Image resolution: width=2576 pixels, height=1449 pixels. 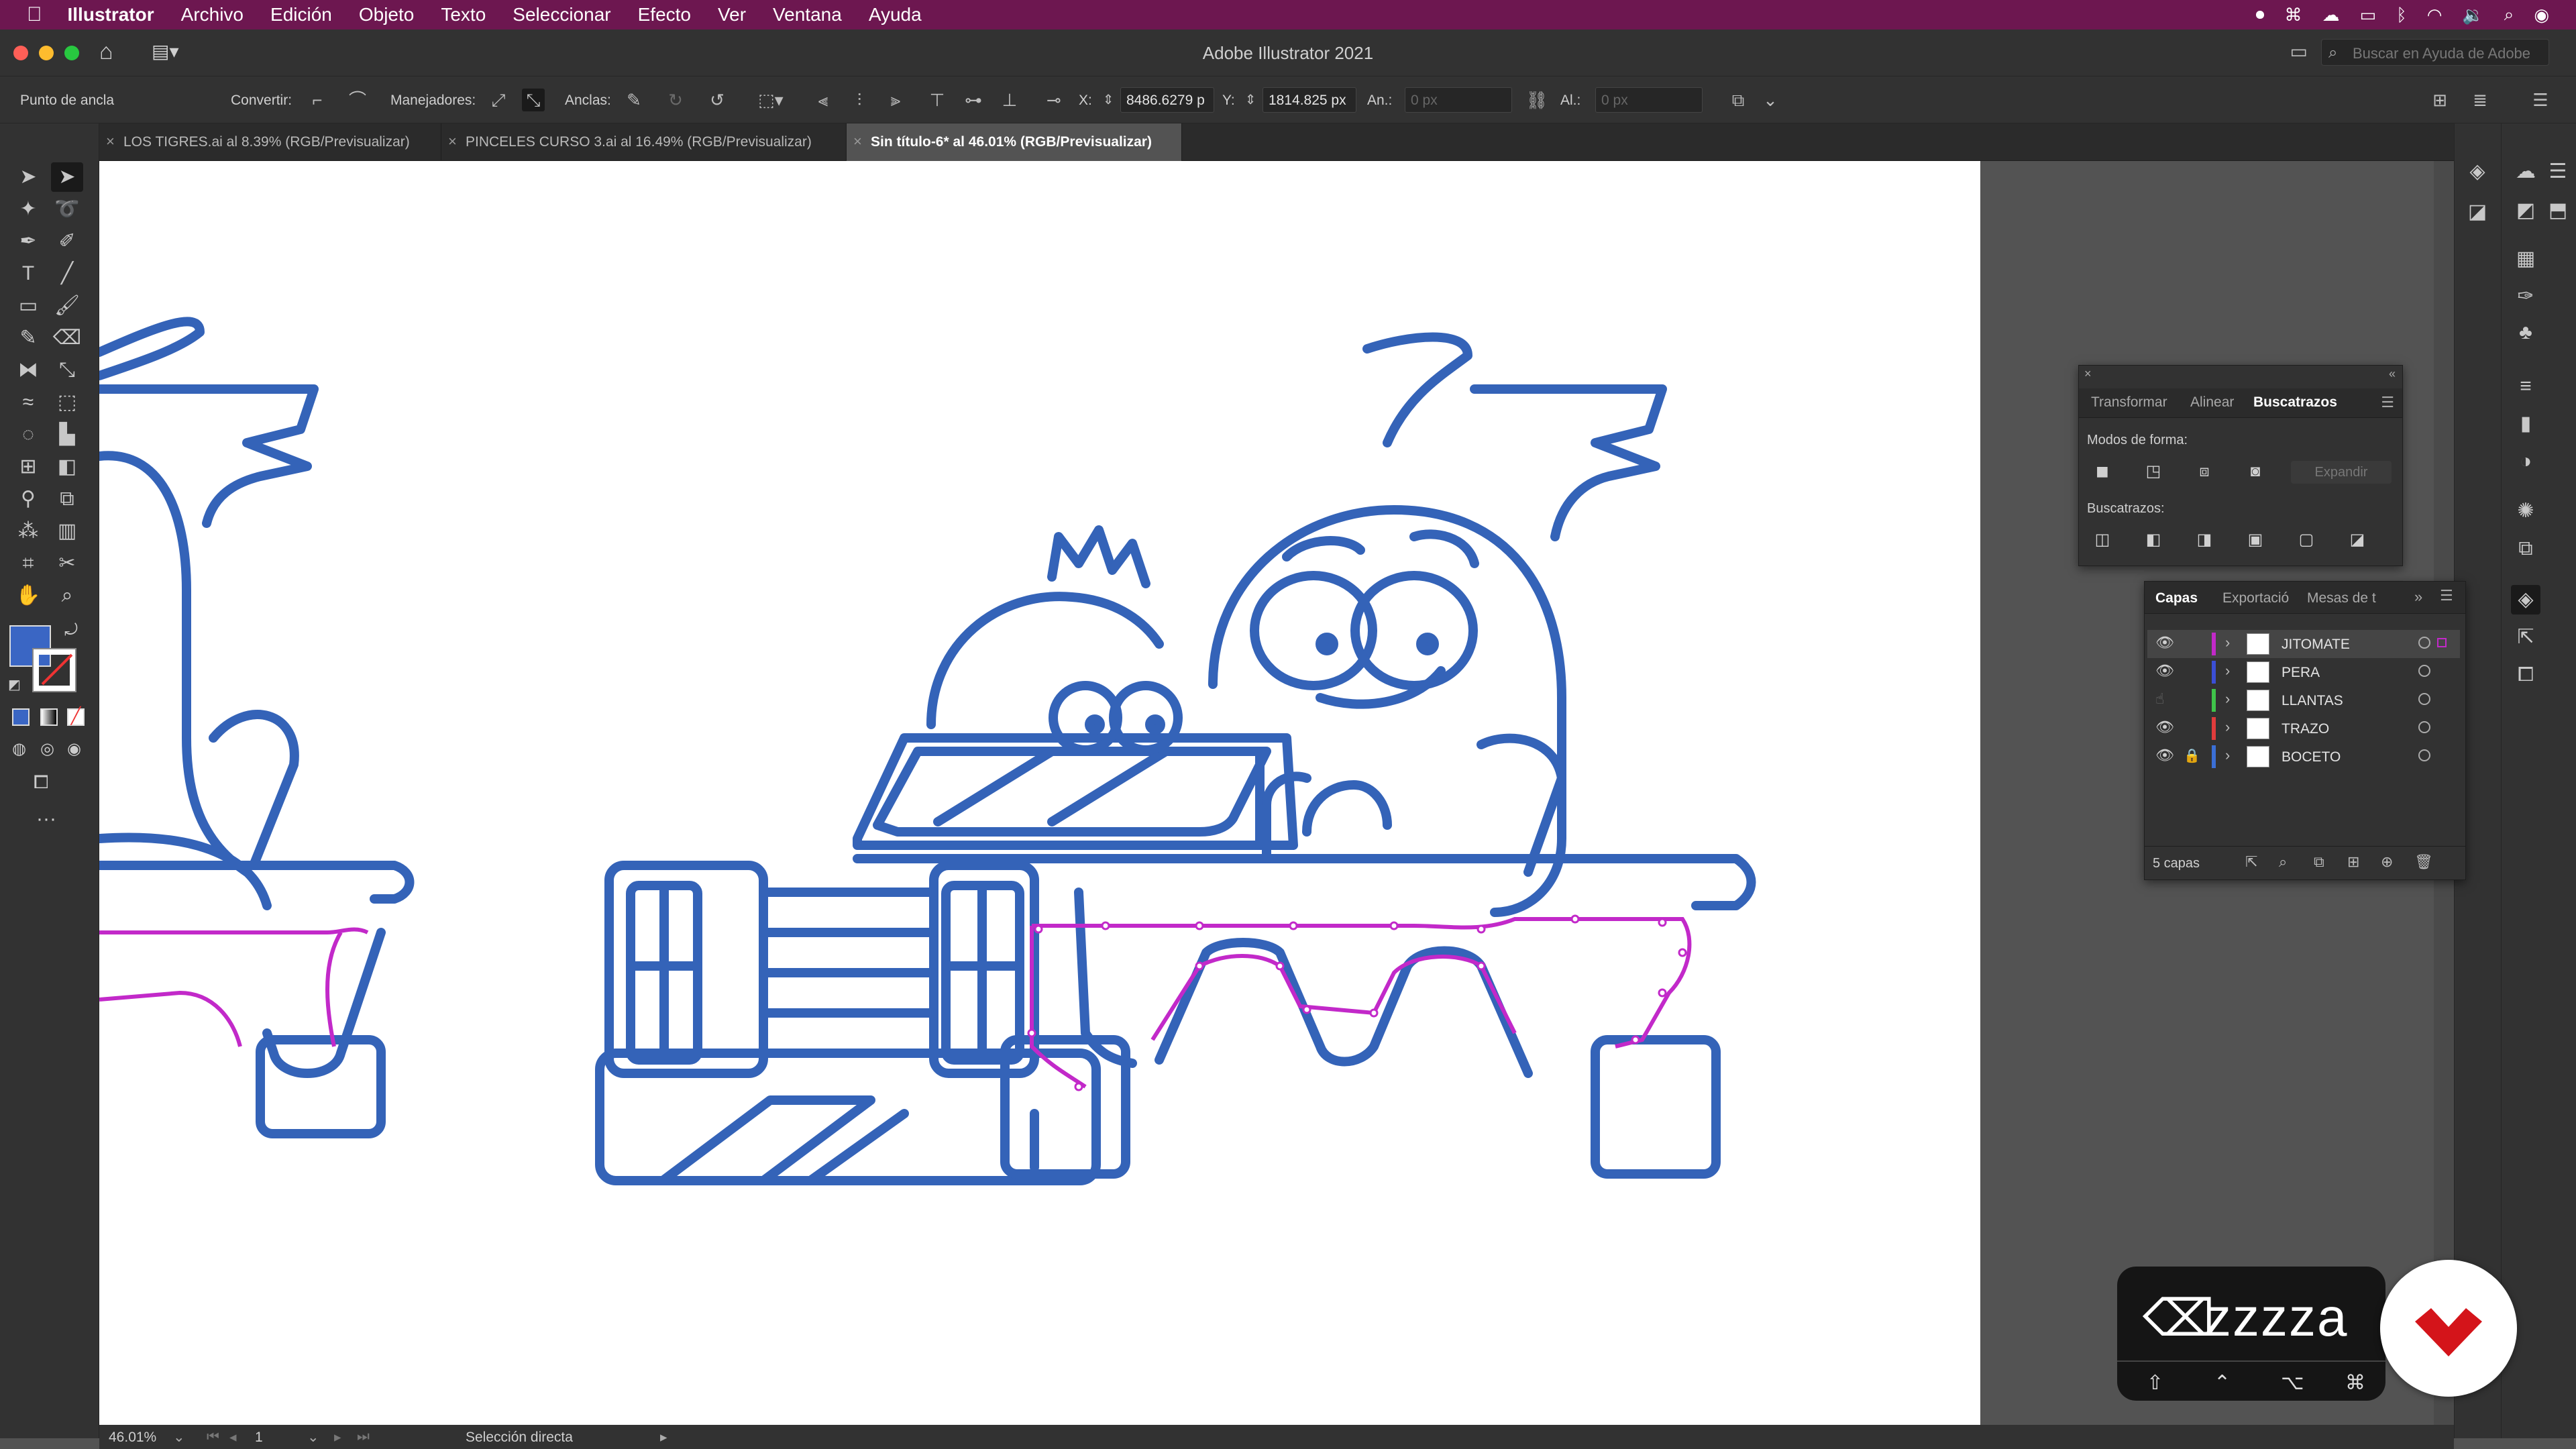 What do you see at coordinates (67, 434) in the screenshot?
I see `live-paint-tool-icon: ▙` at bounding box center [67, 434].